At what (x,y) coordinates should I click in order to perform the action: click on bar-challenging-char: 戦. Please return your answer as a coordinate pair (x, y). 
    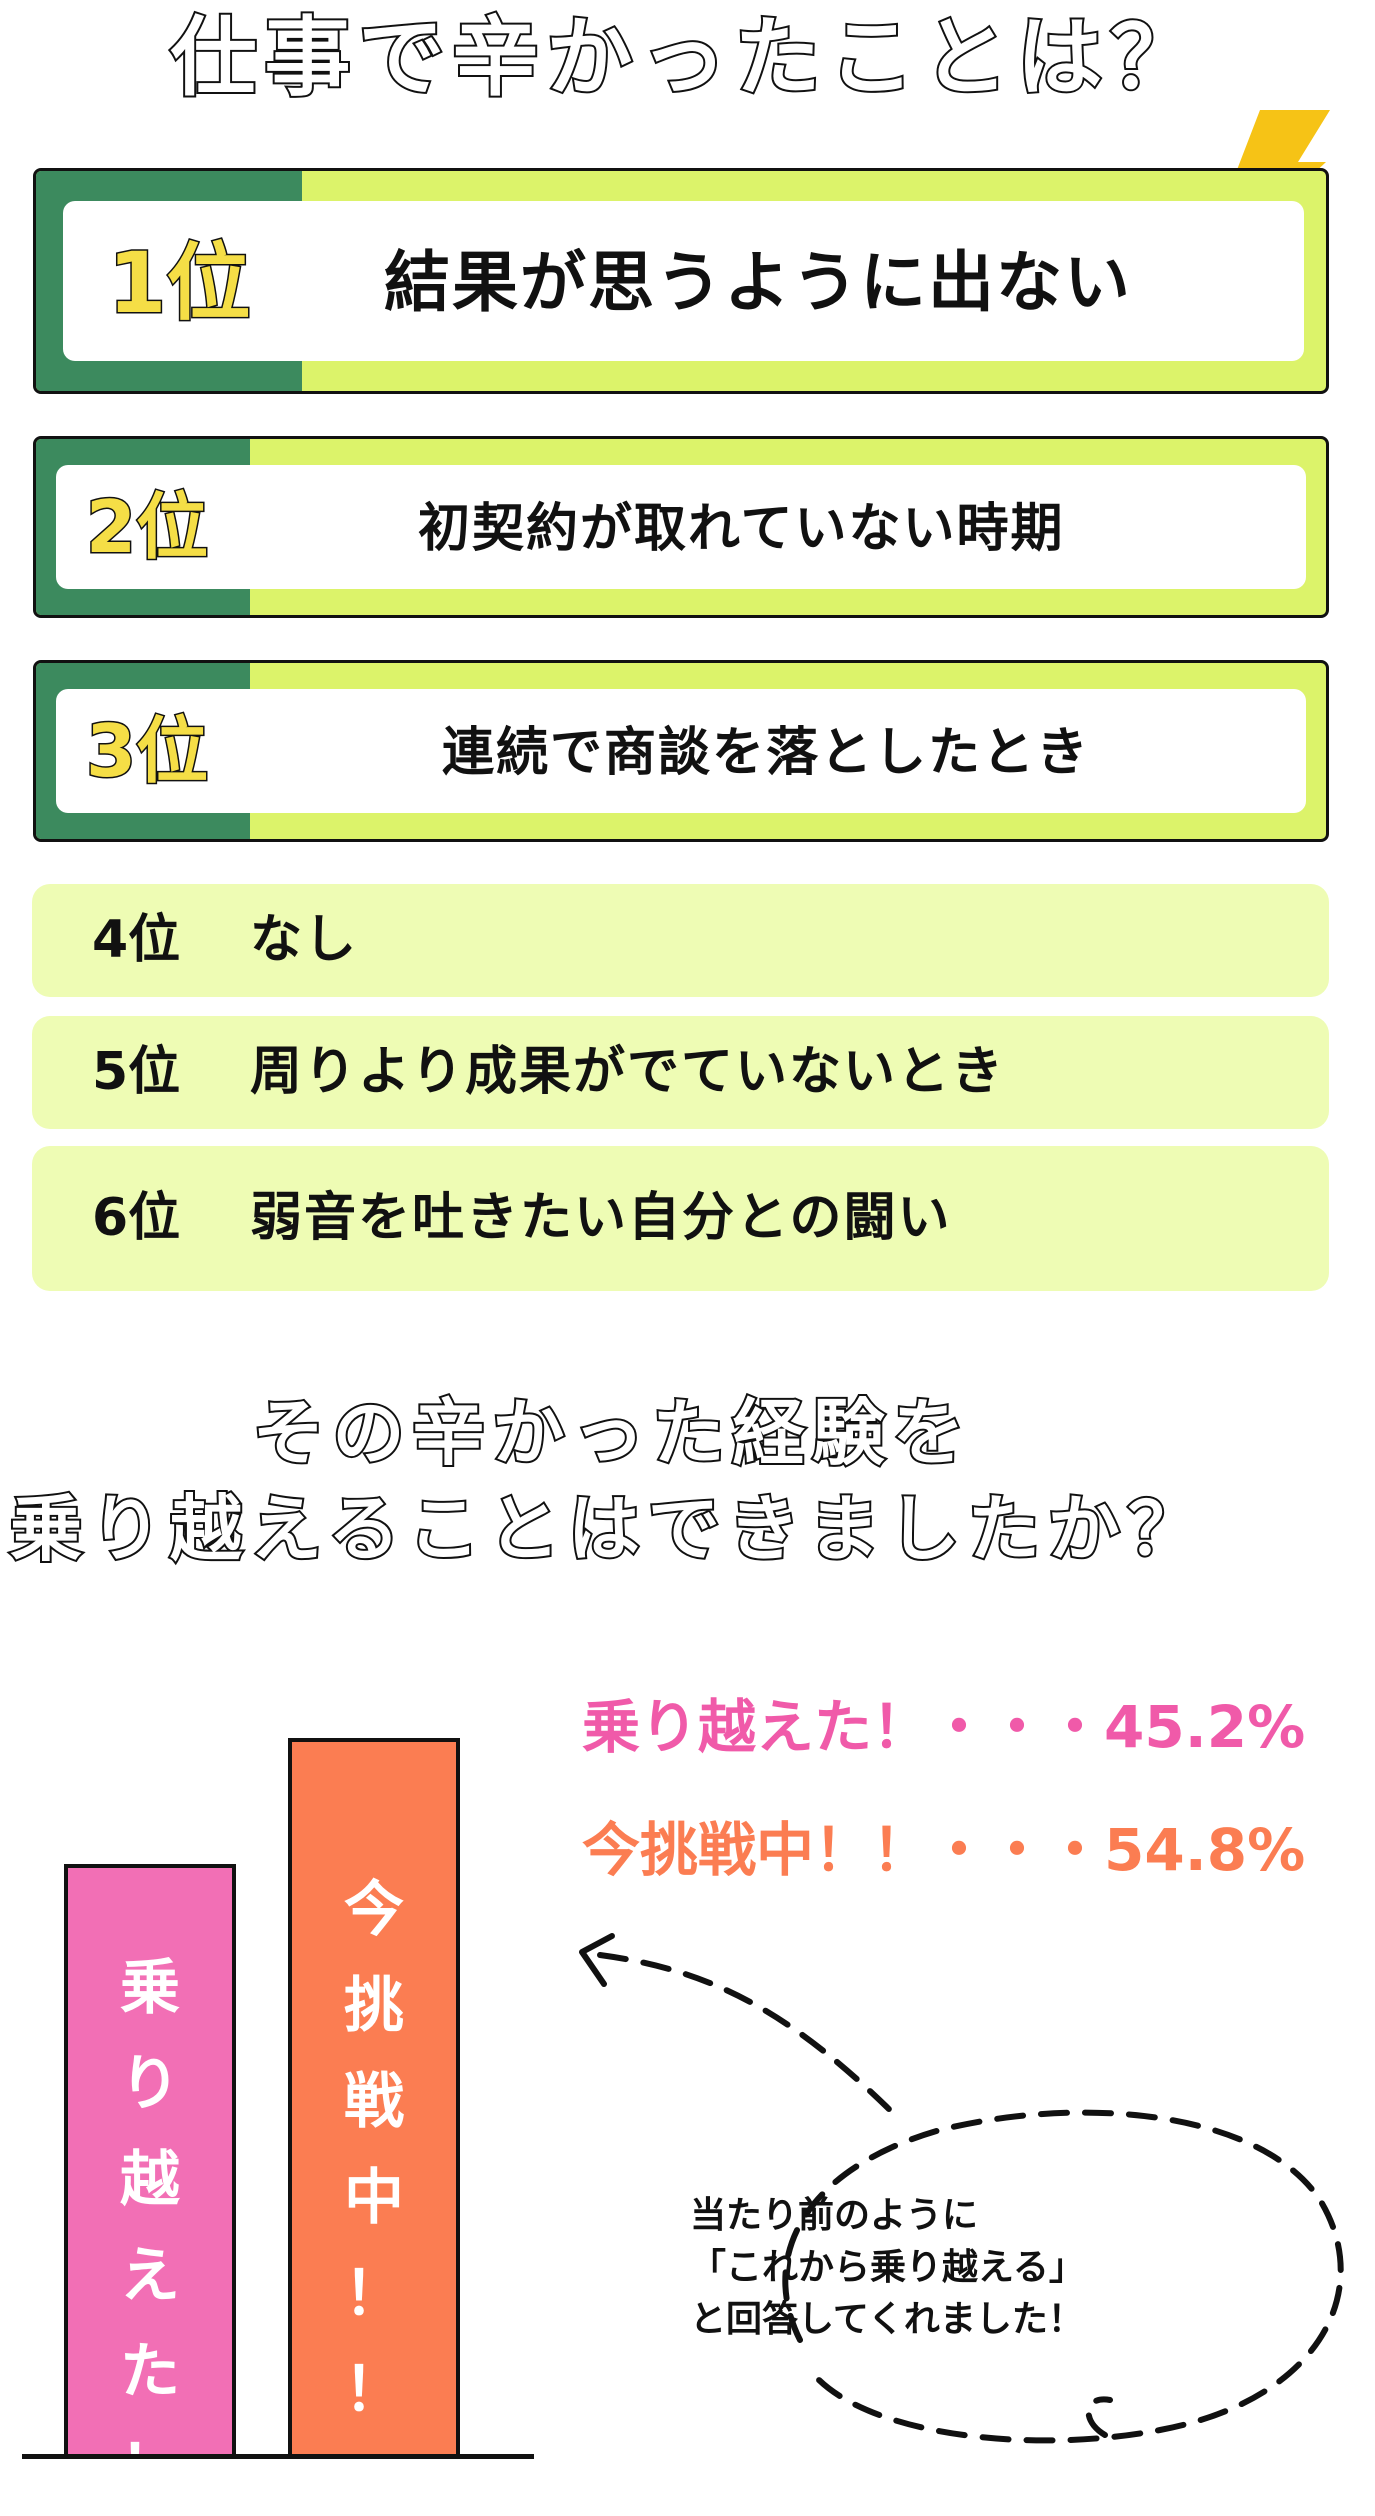
    Looking at the image, I should click on (374, 2102).